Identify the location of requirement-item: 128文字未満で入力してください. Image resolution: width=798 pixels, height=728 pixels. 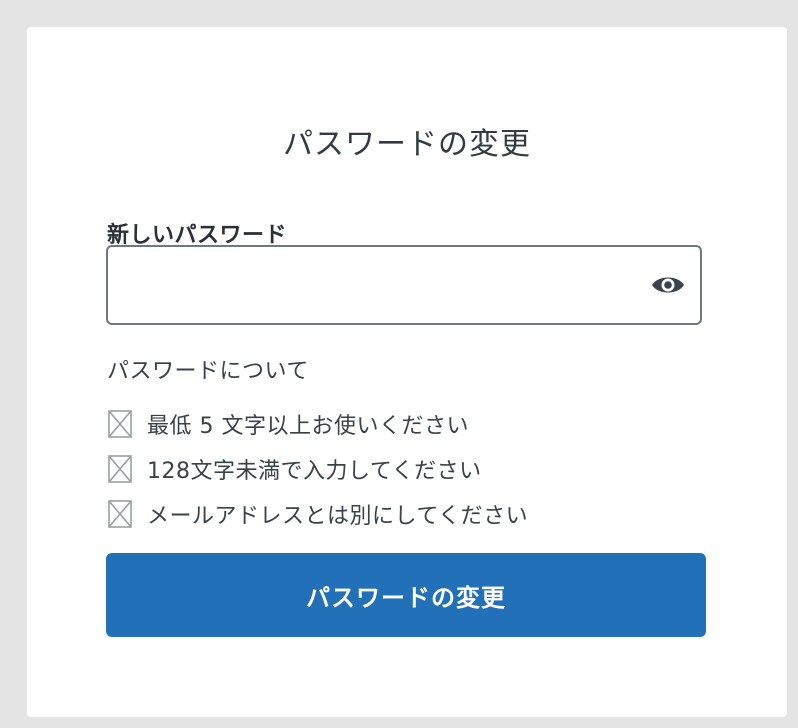
(317, 468).